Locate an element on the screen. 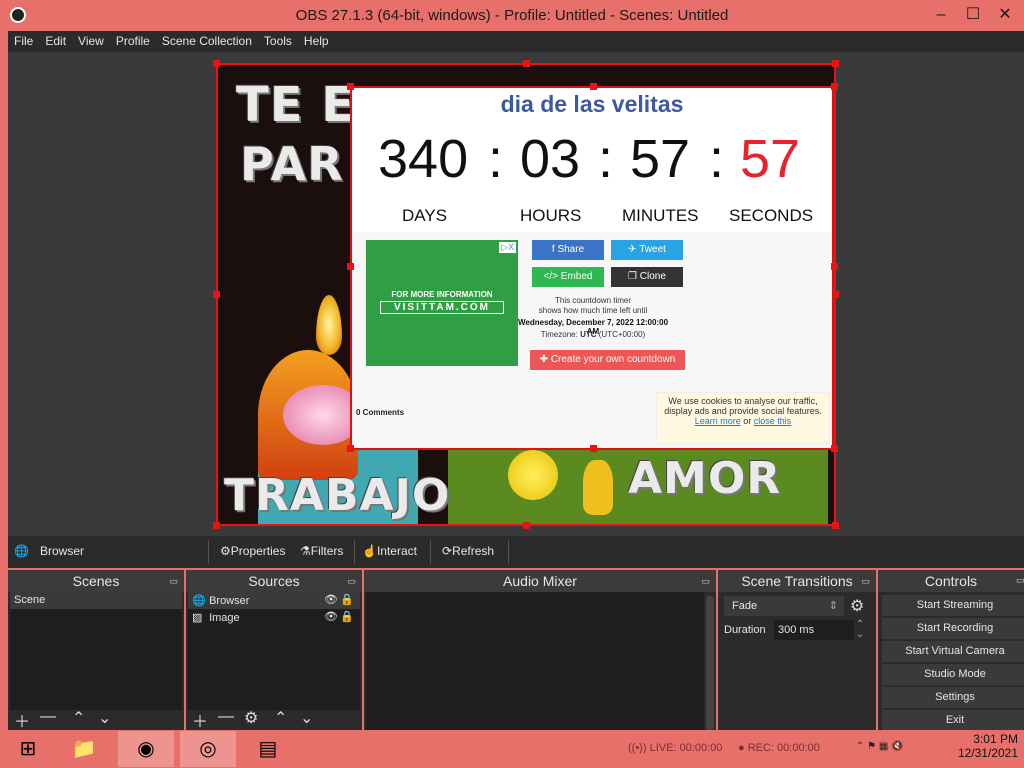 The height and width of the screenshot is (768, 1024). create-label: Create your own countdown is located at coordinates (613, 359).